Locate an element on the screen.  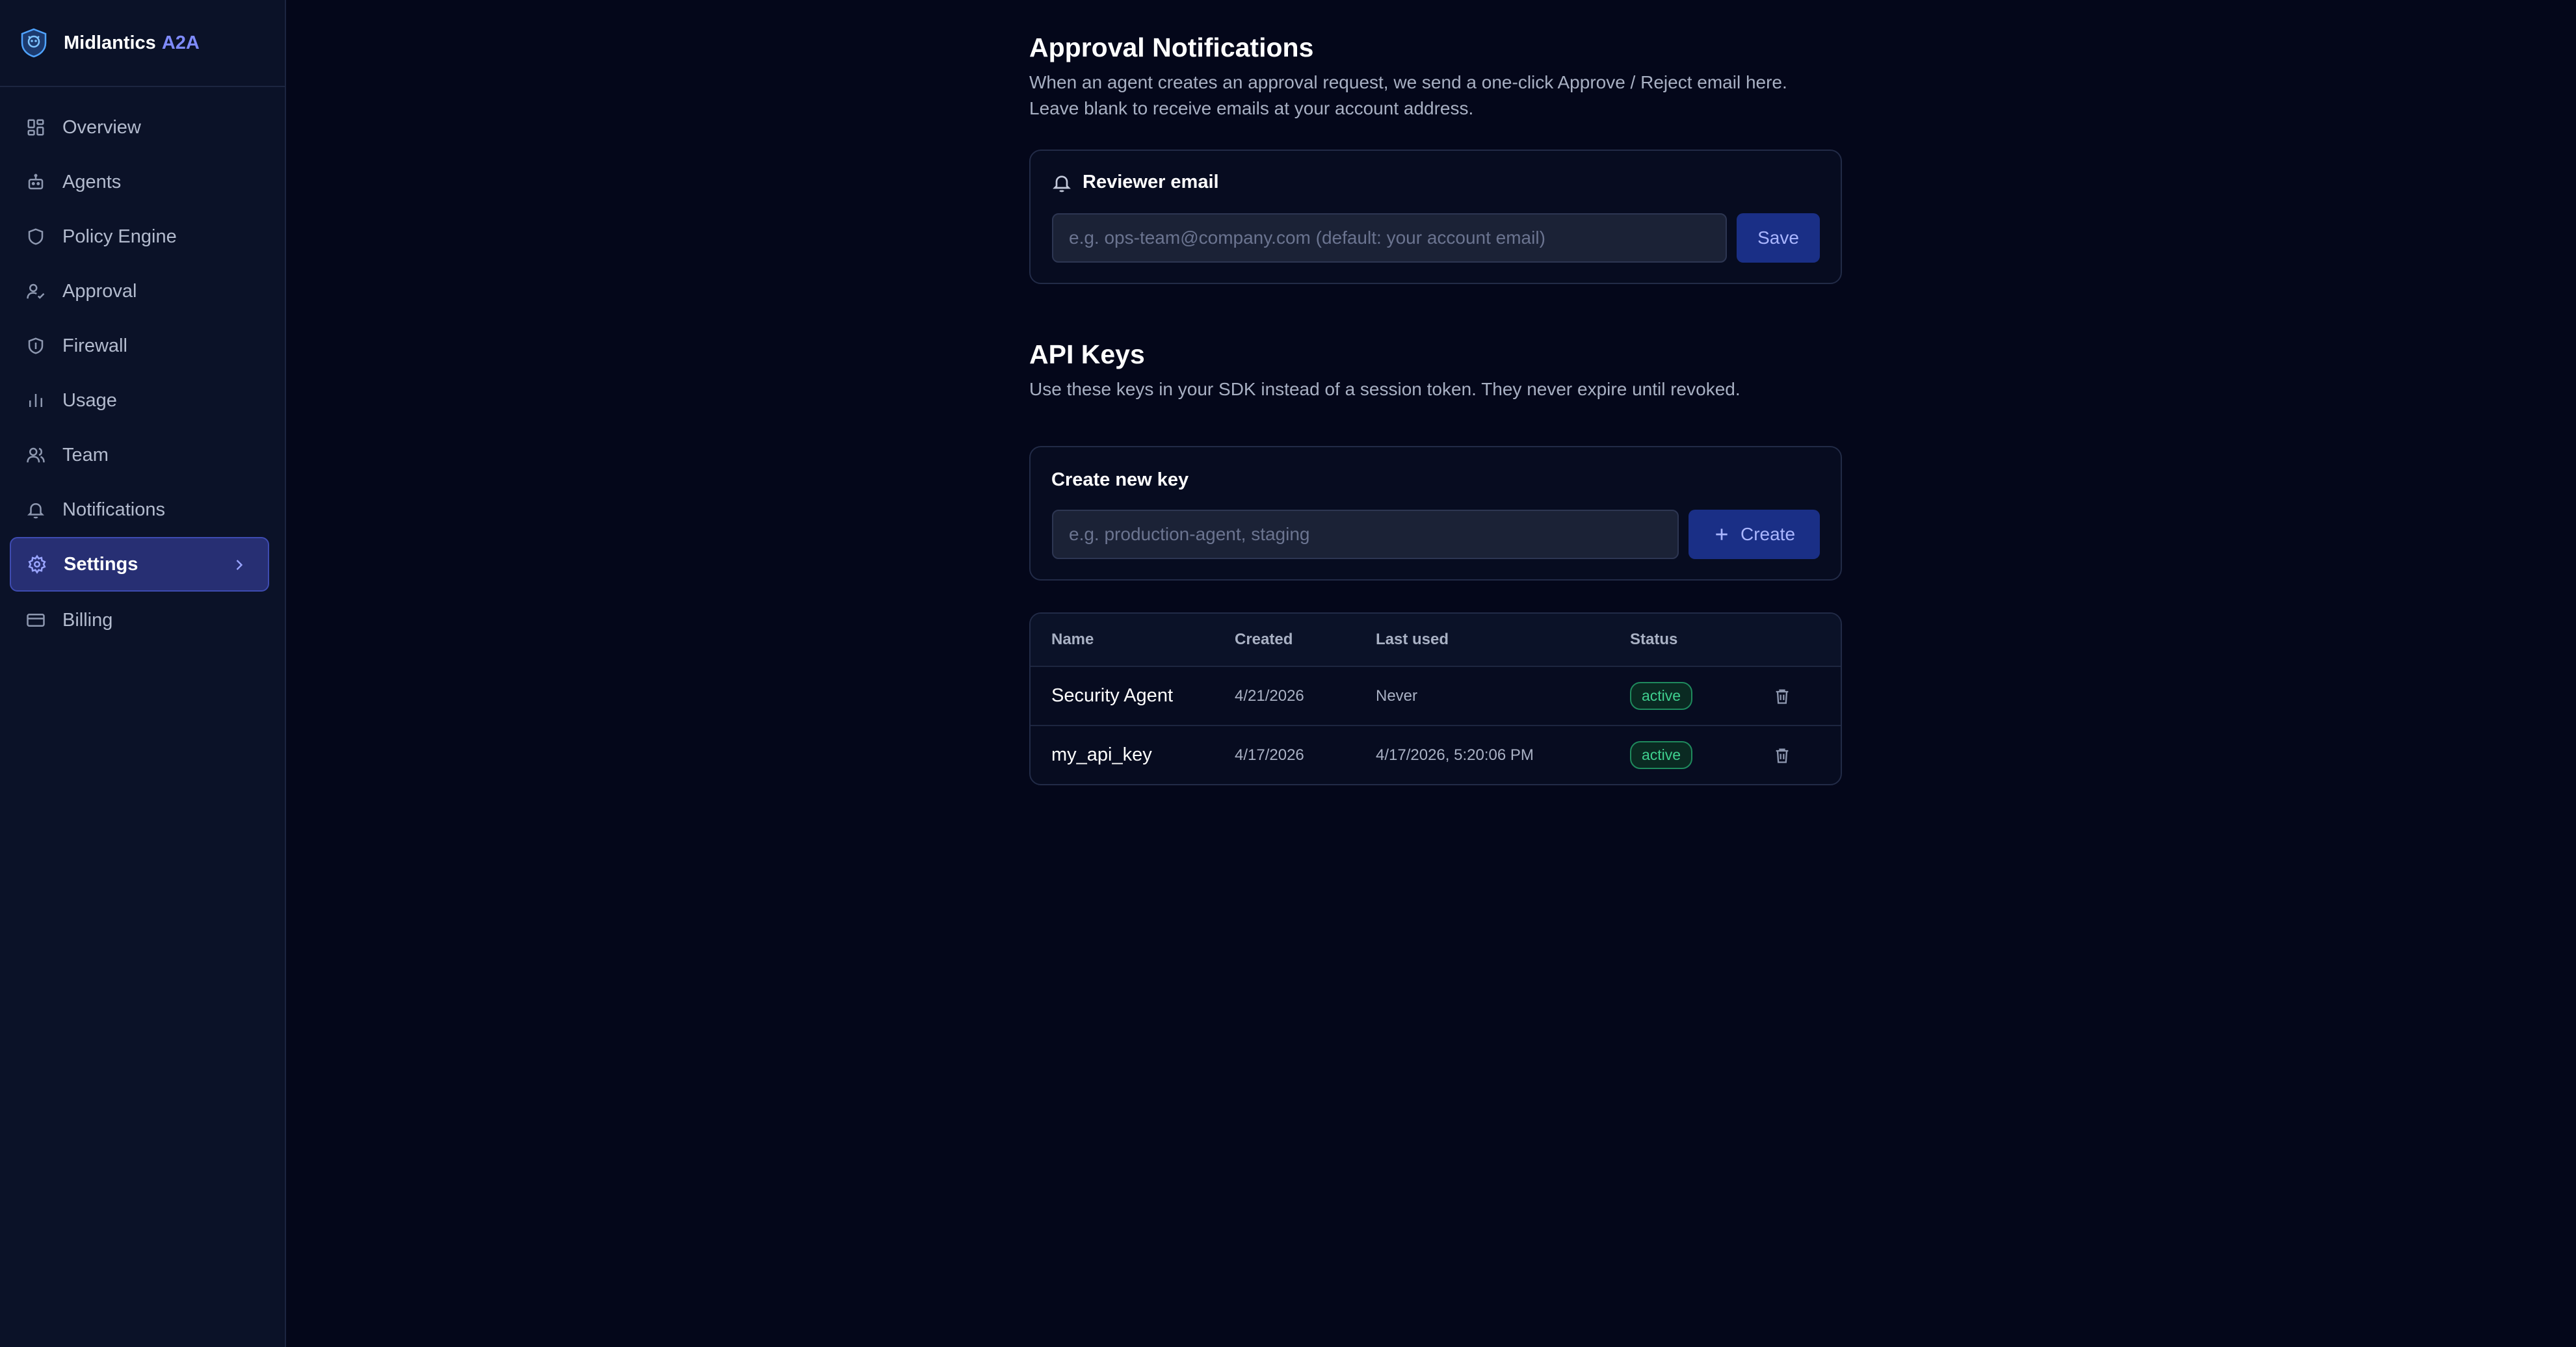
sidebar-item-label: Billing is located at coordinates (87, 620).